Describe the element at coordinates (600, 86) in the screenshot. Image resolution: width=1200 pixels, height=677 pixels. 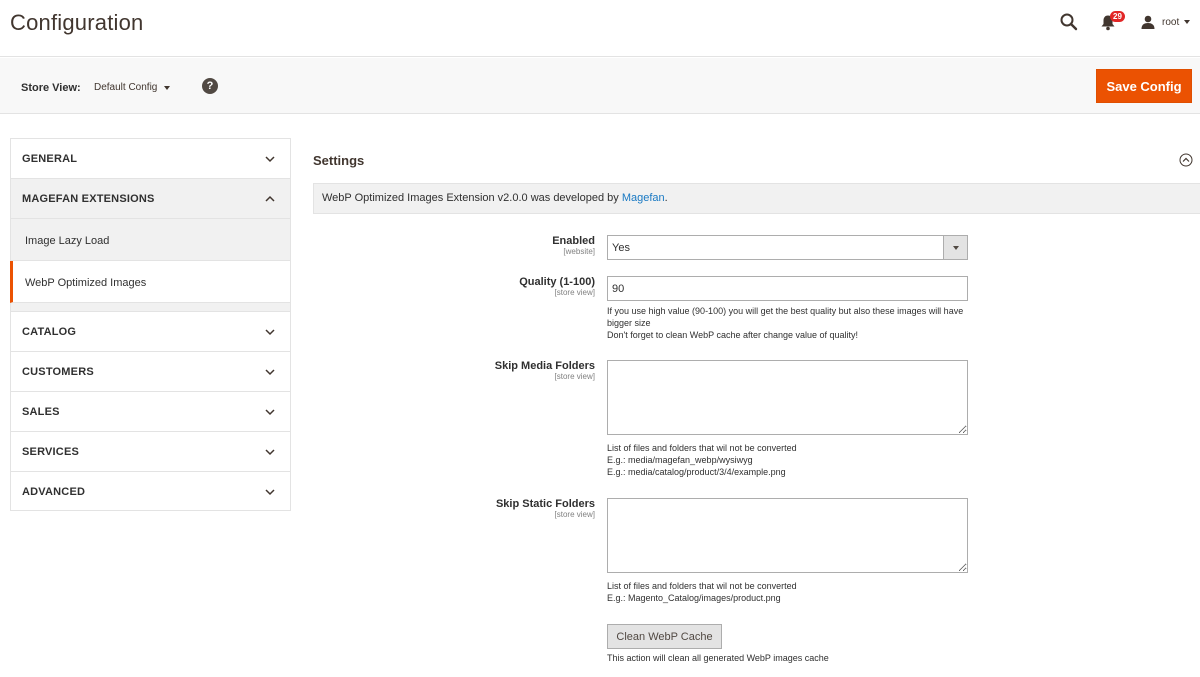
I see `store-view-toolbar` at that location.